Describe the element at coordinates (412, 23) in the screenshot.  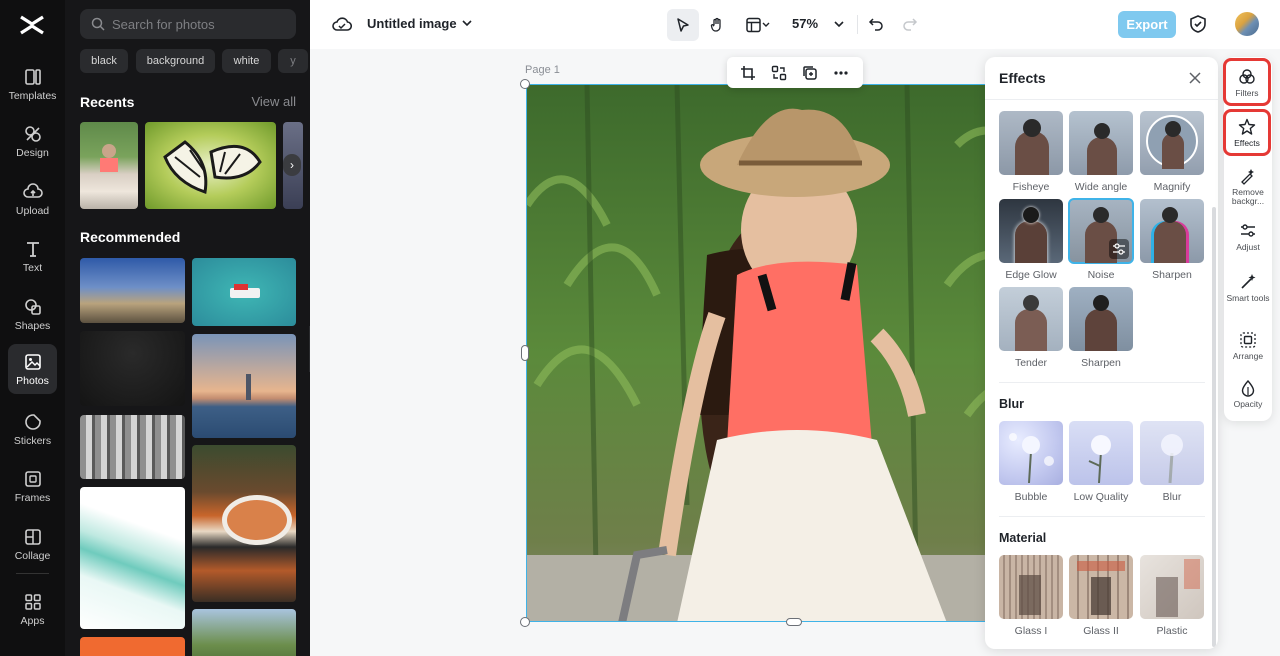
I see `document-title: Untitled image` at that location.